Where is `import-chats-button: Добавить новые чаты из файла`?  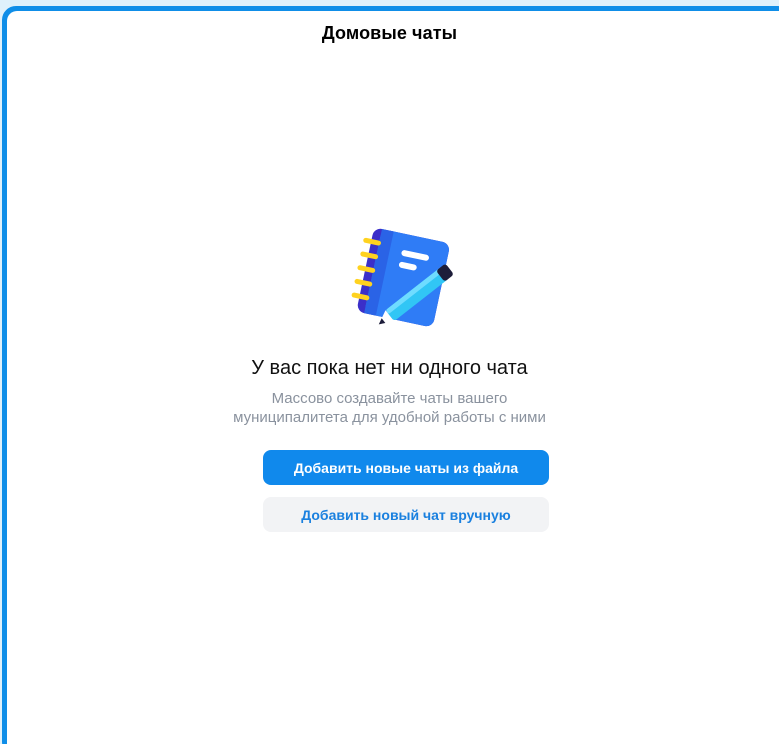 import-chats-button: Добавить новые чаты из файла is located at coordinates (406, 467).